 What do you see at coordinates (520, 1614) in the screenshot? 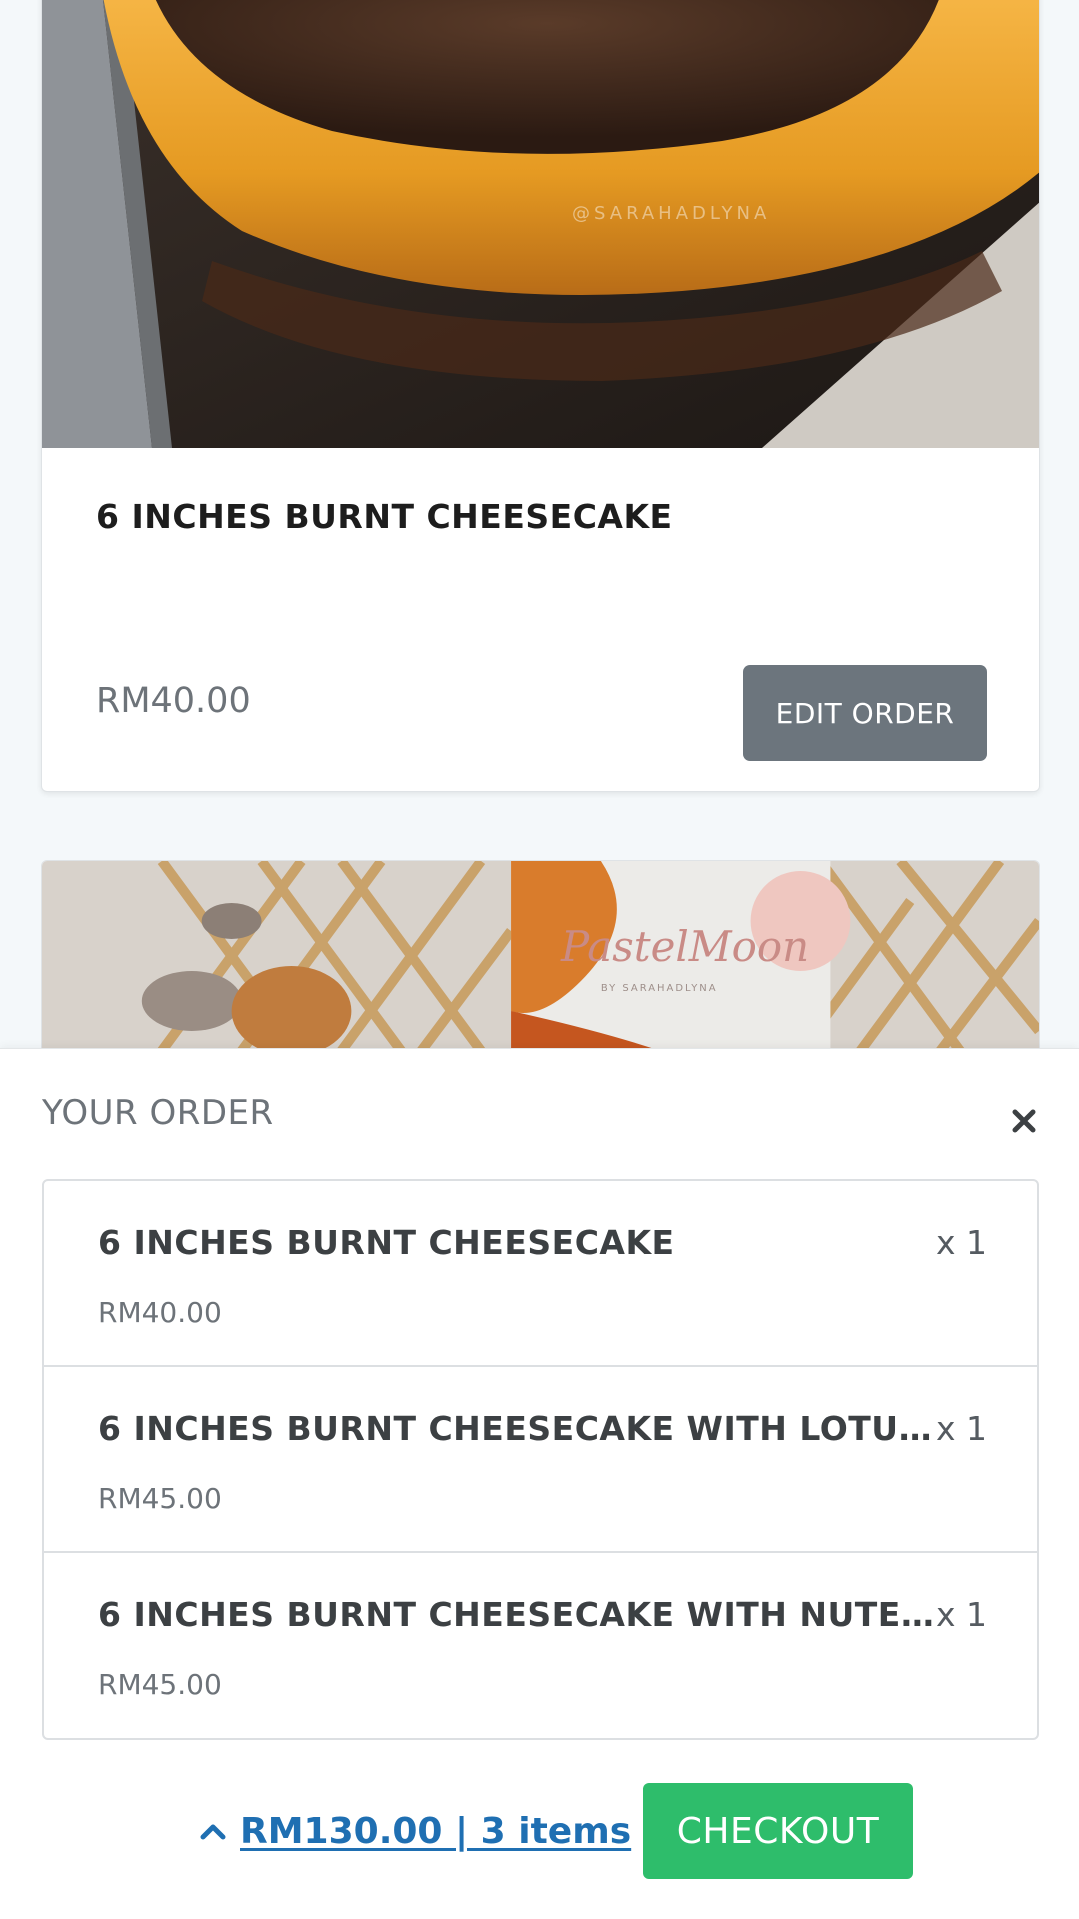
I see `order-item-name: 6 INCHES BURNT CHEESECAKE WITH NUTELLA` at bounding box center [520, 1614].